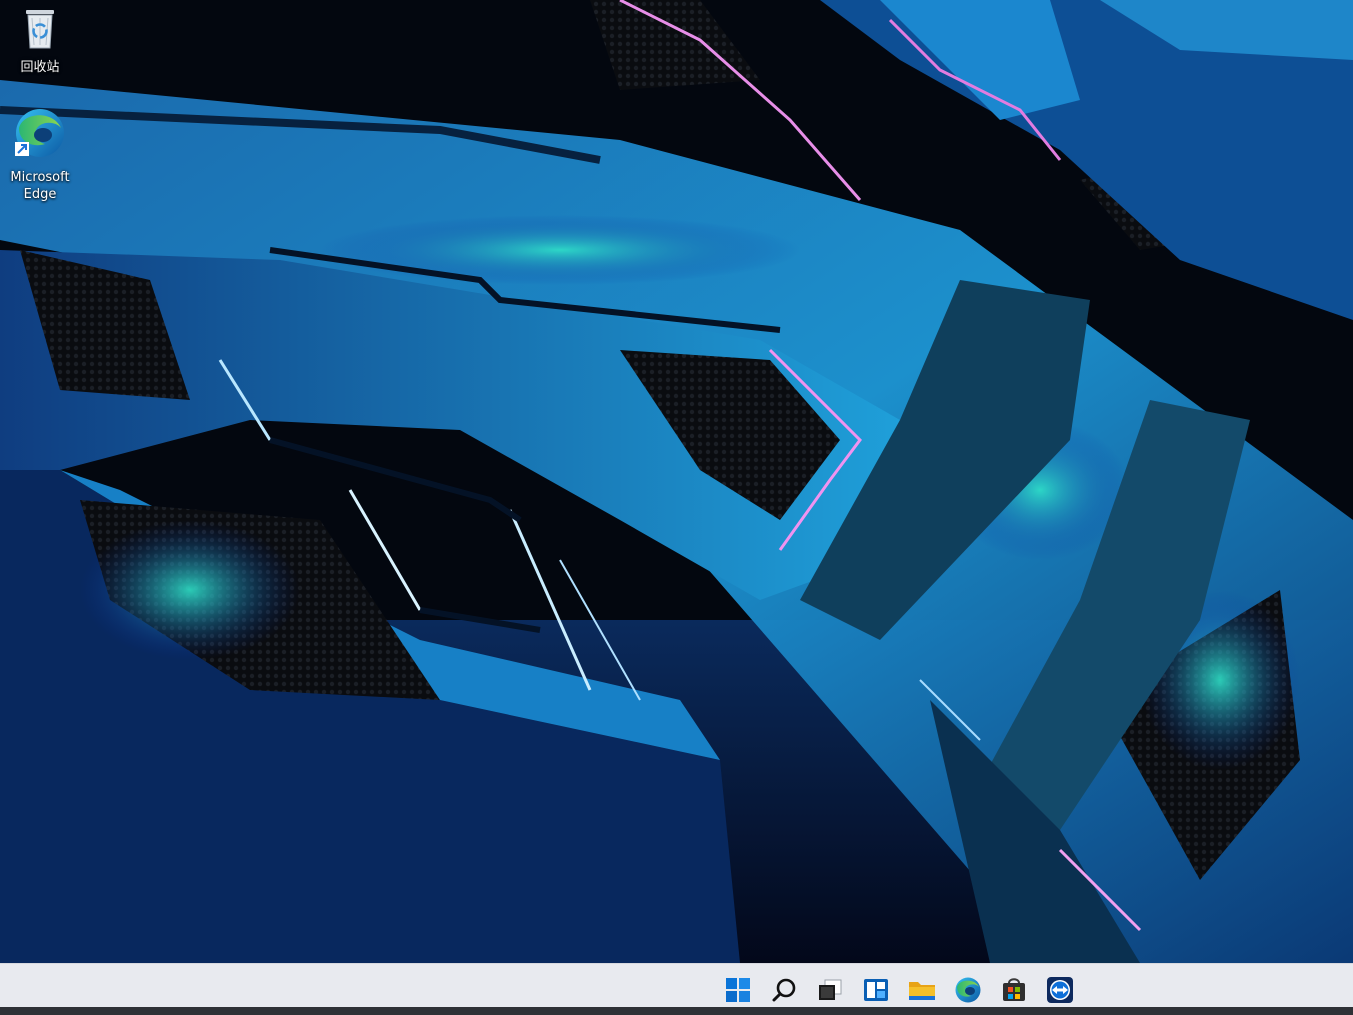 The image size is (1353, 1015). Describe the element at coordinates (40, 186) in the screenshot. I see `edge-label: Microsoft Edge` at that location.